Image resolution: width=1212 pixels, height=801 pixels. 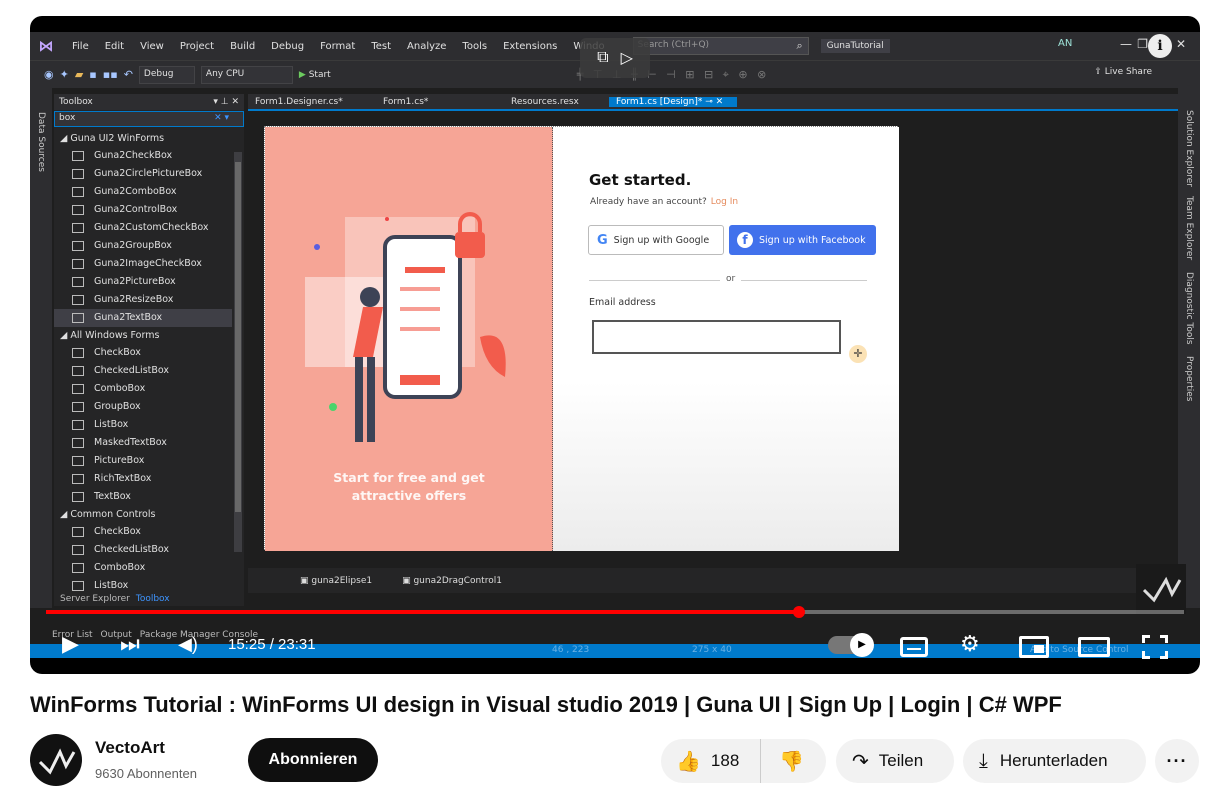 I want to click on properties-tab: Properties, so click(x=1189, y=378).